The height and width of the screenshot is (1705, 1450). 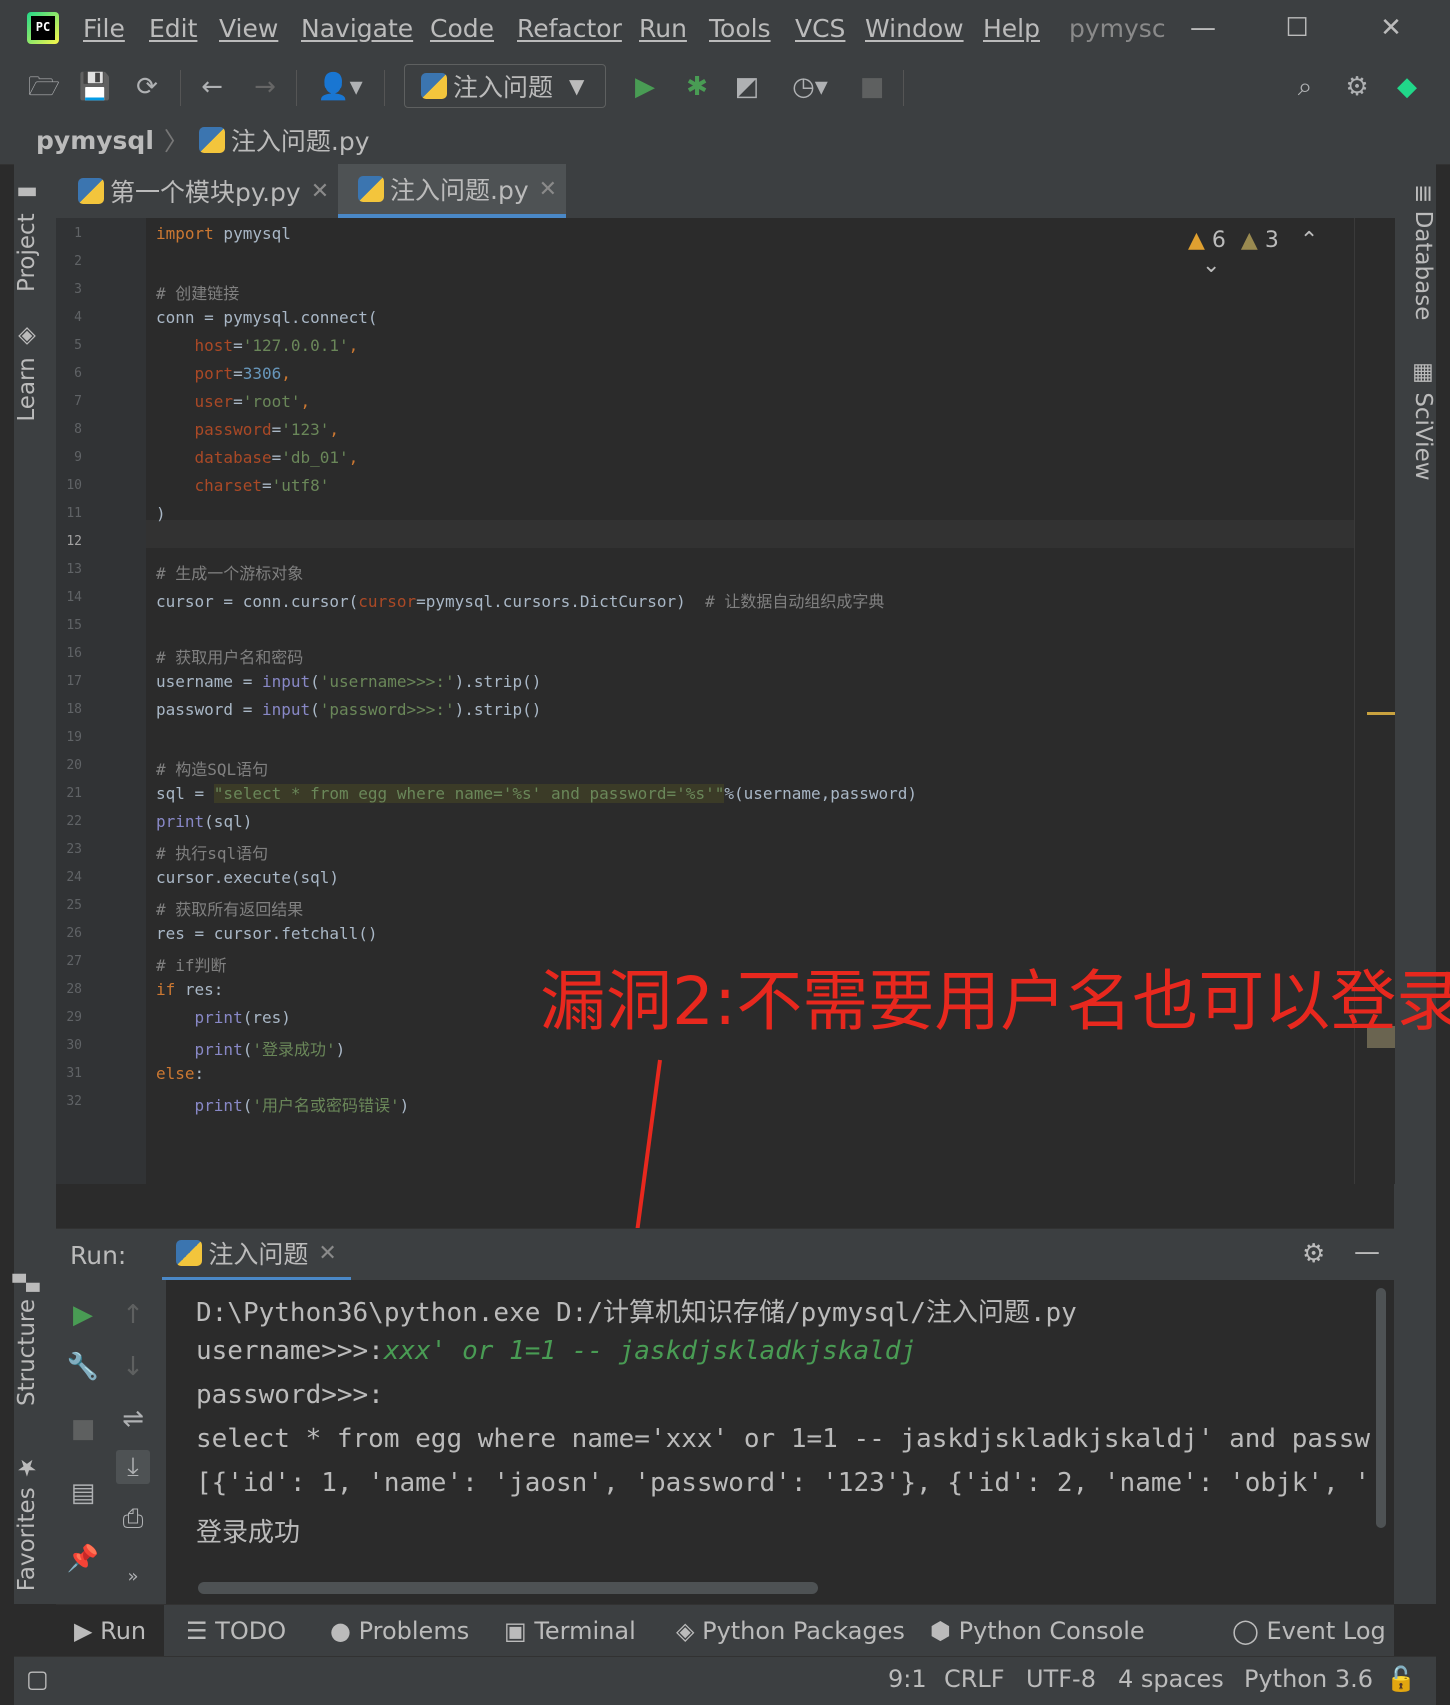 I want to click on menu-file: File, so click(x=104, y=28).